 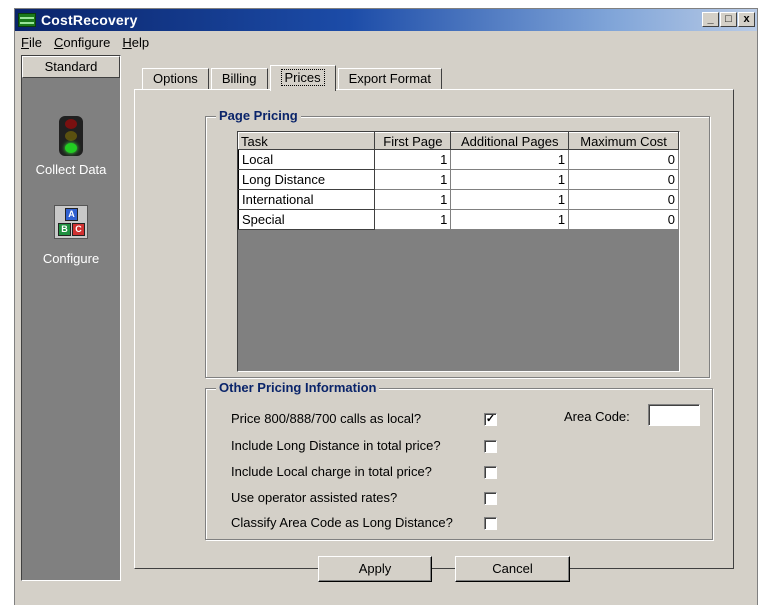 What do you see at coordinates (71, 136) in the screenshot?
I see `traffic-light-icon` at bounding box center [71, 136].